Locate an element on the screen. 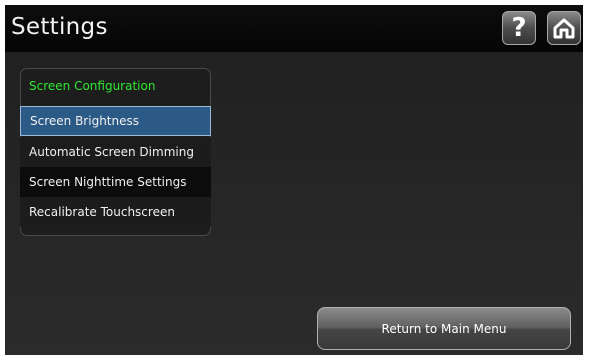 The image size is (590, 358). menu-item-screen-nighttime-settings: Screen Nighttime Settings is located at coordinates (115, 182).